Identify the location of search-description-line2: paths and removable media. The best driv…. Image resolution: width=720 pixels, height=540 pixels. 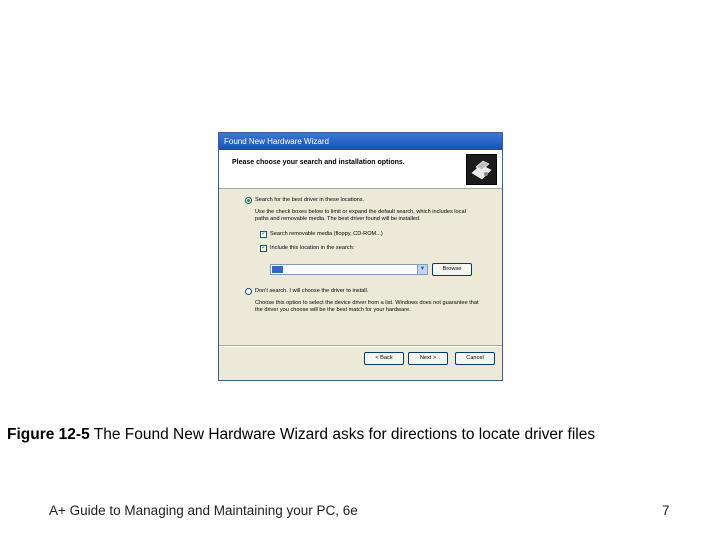
(338, 219).